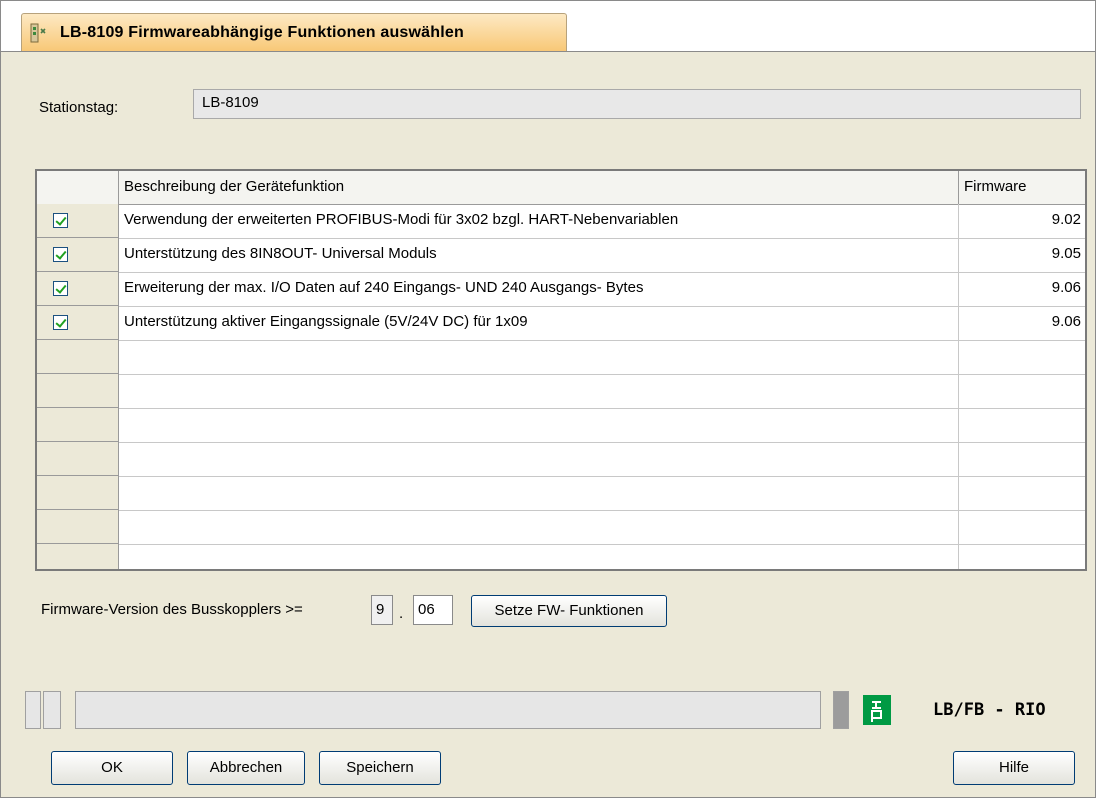  I want to click on help-button: Hilfe, so click(1014, 768).